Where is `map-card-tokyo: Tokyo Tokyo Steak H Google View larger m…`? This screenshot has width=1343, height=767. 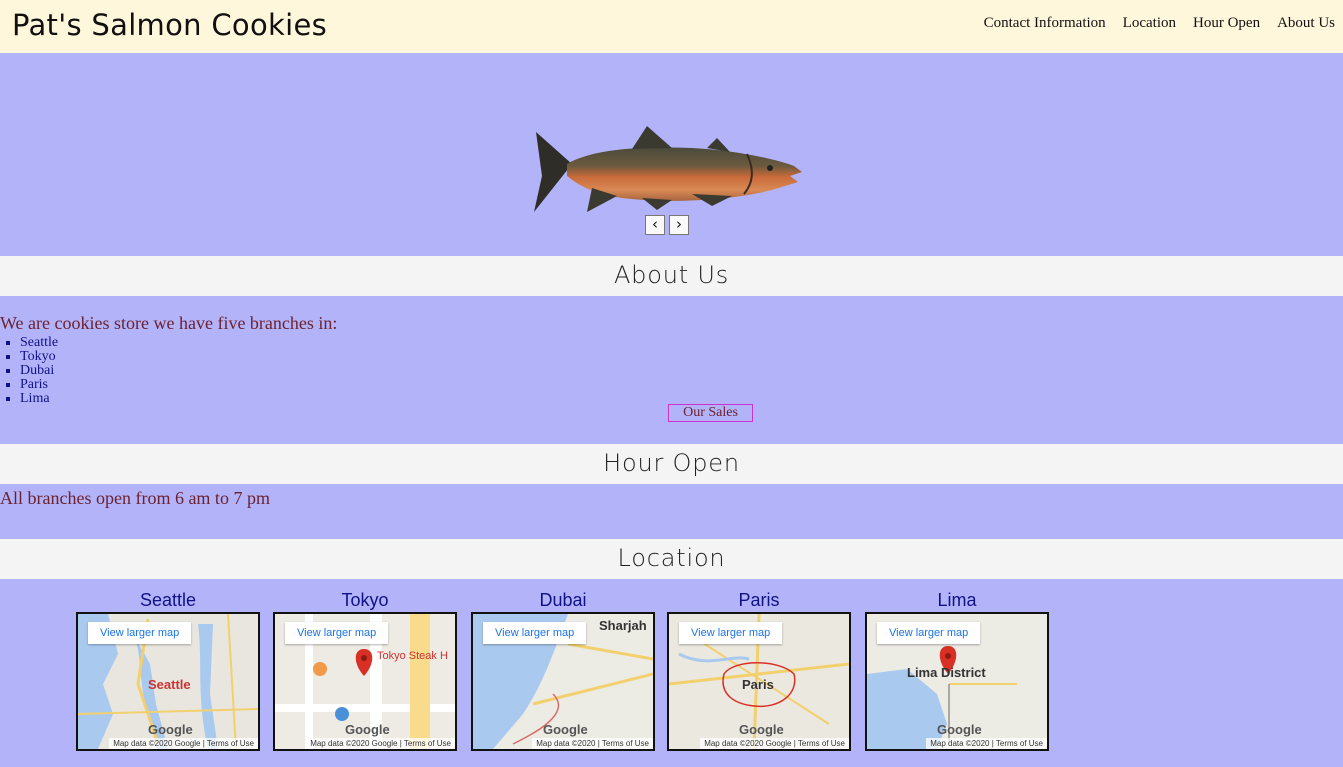 map-card-tokyo: Tokyo Tokyo Steak H Google View larger m… is located at coordinates (365, 670).